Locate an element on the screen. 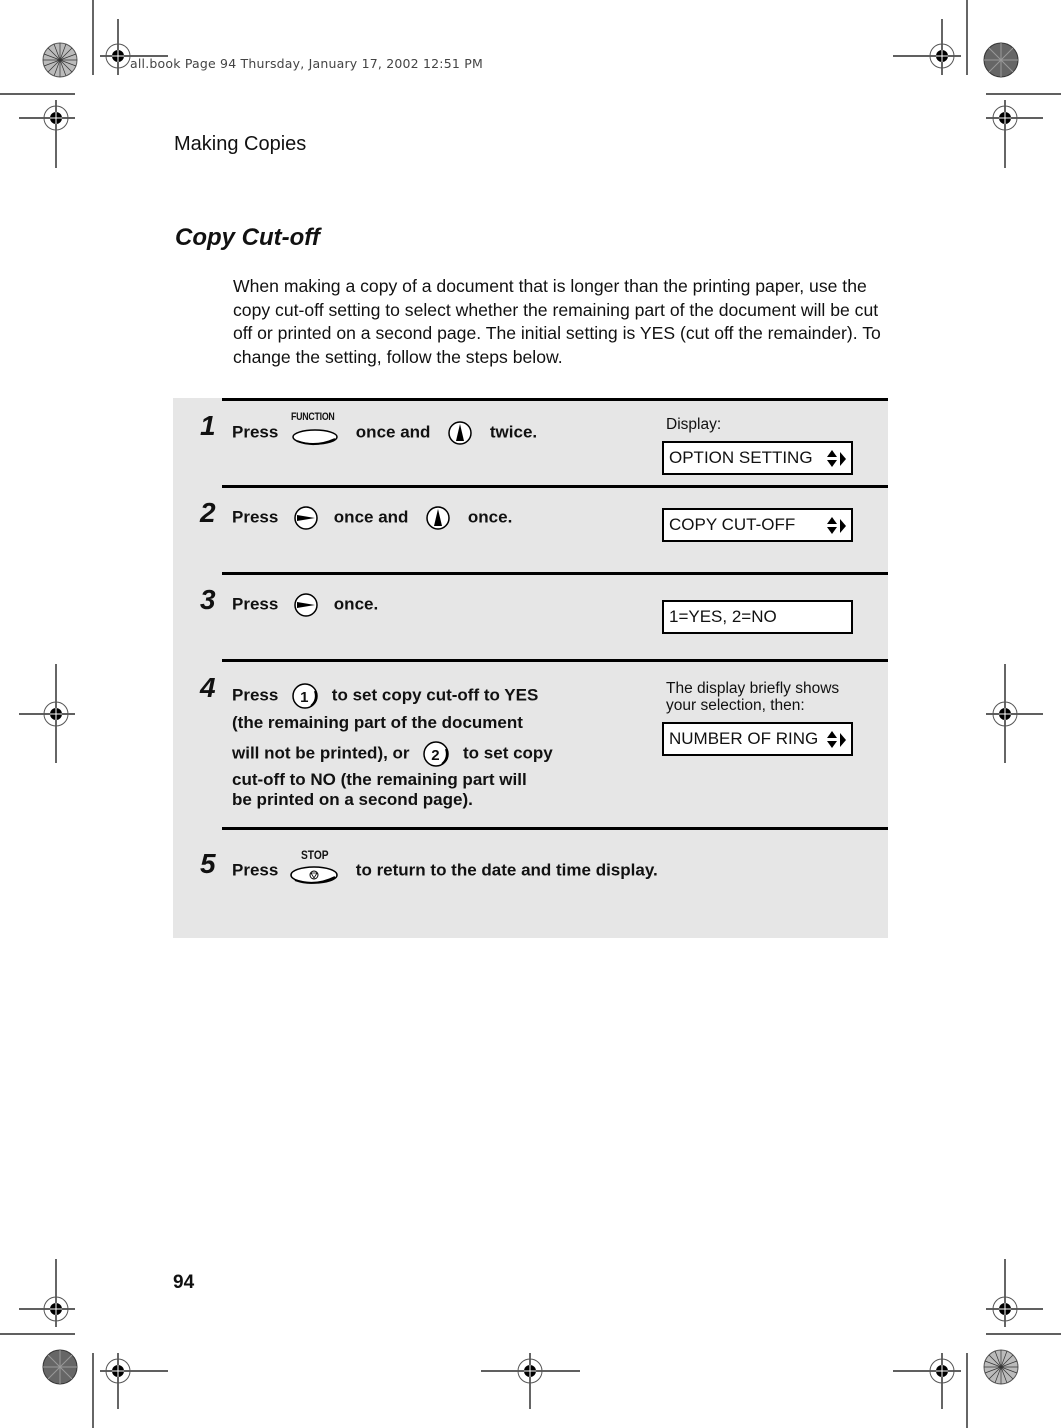  step-number: 1 is located at coordinates (208, 425).